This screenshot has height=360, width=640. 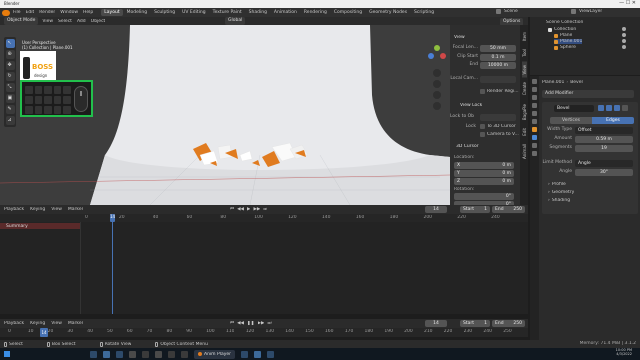 I want to click on menu-edit: Edit, so click(x=30, y=12).